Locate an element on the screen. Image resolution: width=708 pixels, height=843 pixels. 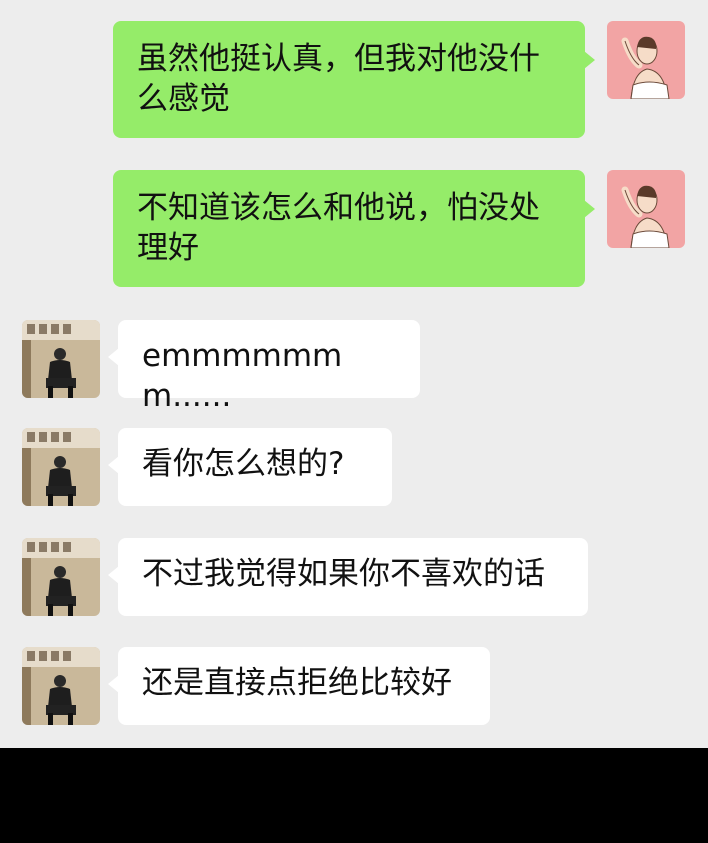
received-message-bubble: 还是直接点拒绝比较好 is located at coordinates (299, 686).